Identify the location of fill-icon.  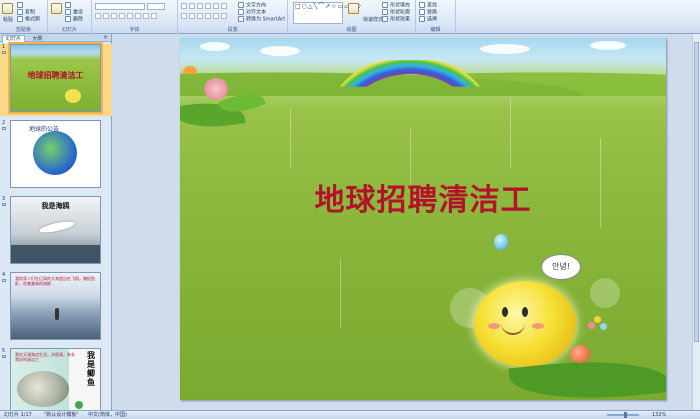
(385, 5).